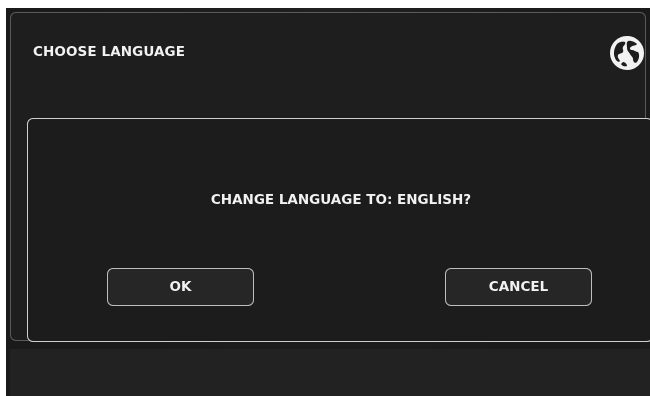  Describe the element at coordinates (518, 287) in the screenshot. I see `cancel-button: CANCEL` at that location.